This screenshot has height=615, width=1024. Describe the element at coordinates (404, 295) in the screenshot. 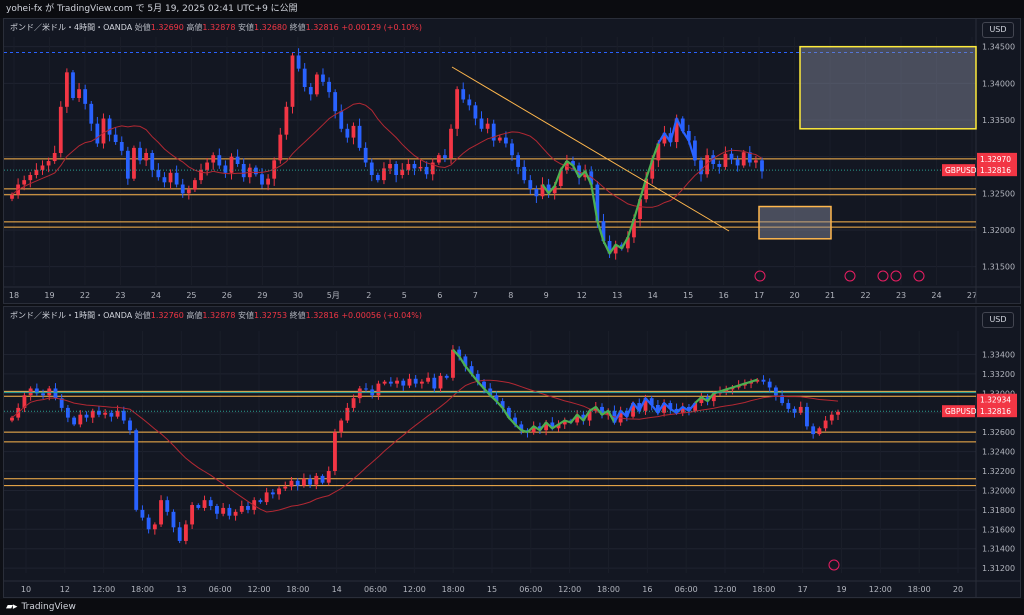

I see `x-tick-label: 5` at that location.